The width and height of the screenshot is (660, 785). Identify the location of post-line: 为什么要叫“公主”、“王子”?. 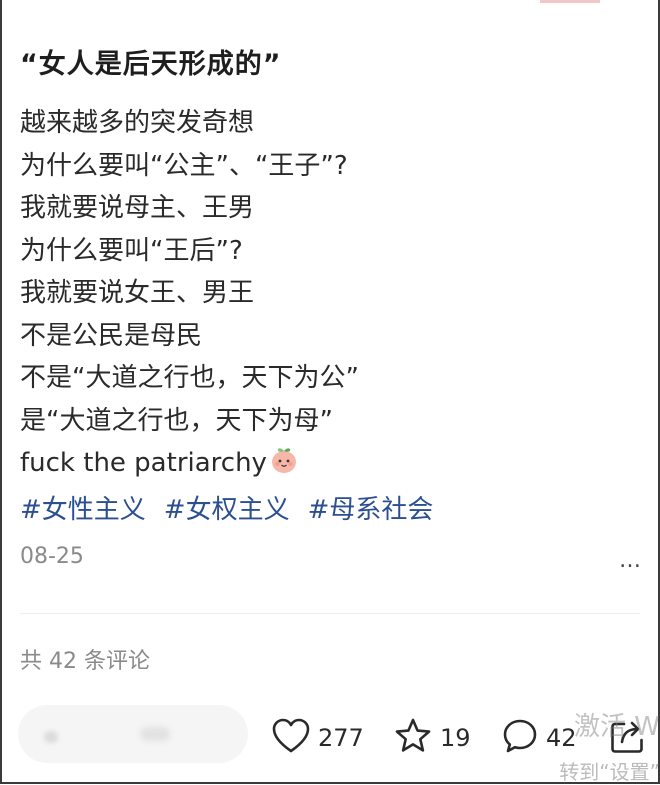
(184, 165).